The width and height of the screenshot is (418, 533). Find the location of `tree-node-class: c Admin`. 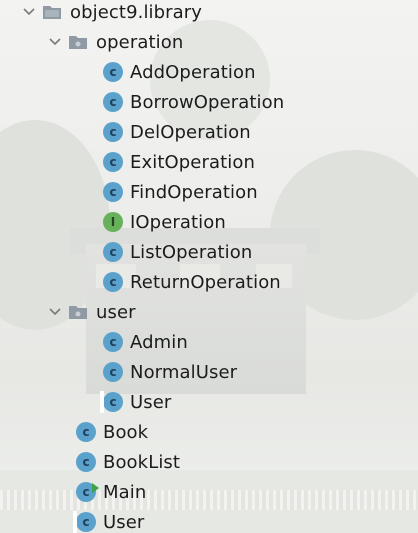

tree-node-class: c Admin is located at coordinates (145, 342).